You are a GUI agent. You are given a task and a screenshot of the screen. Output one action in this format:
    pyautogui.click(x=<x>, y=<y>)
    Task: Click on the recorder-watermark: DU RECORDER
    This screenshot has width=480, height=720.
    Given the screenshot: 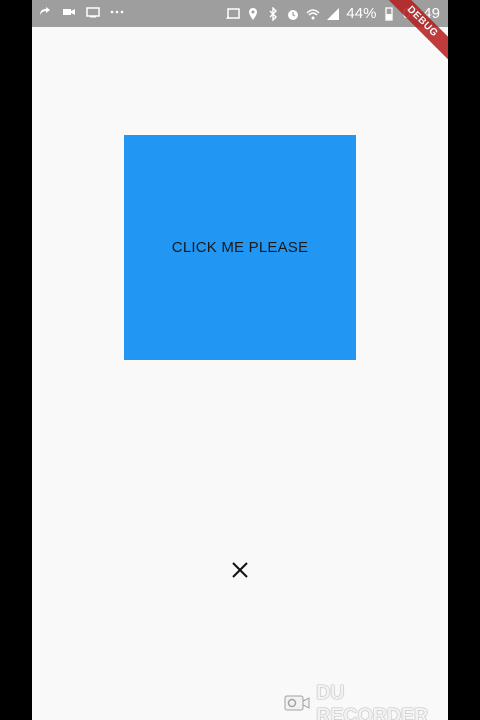 What is the action you would take?
    pyautogui.click(x=366, y=701)
    